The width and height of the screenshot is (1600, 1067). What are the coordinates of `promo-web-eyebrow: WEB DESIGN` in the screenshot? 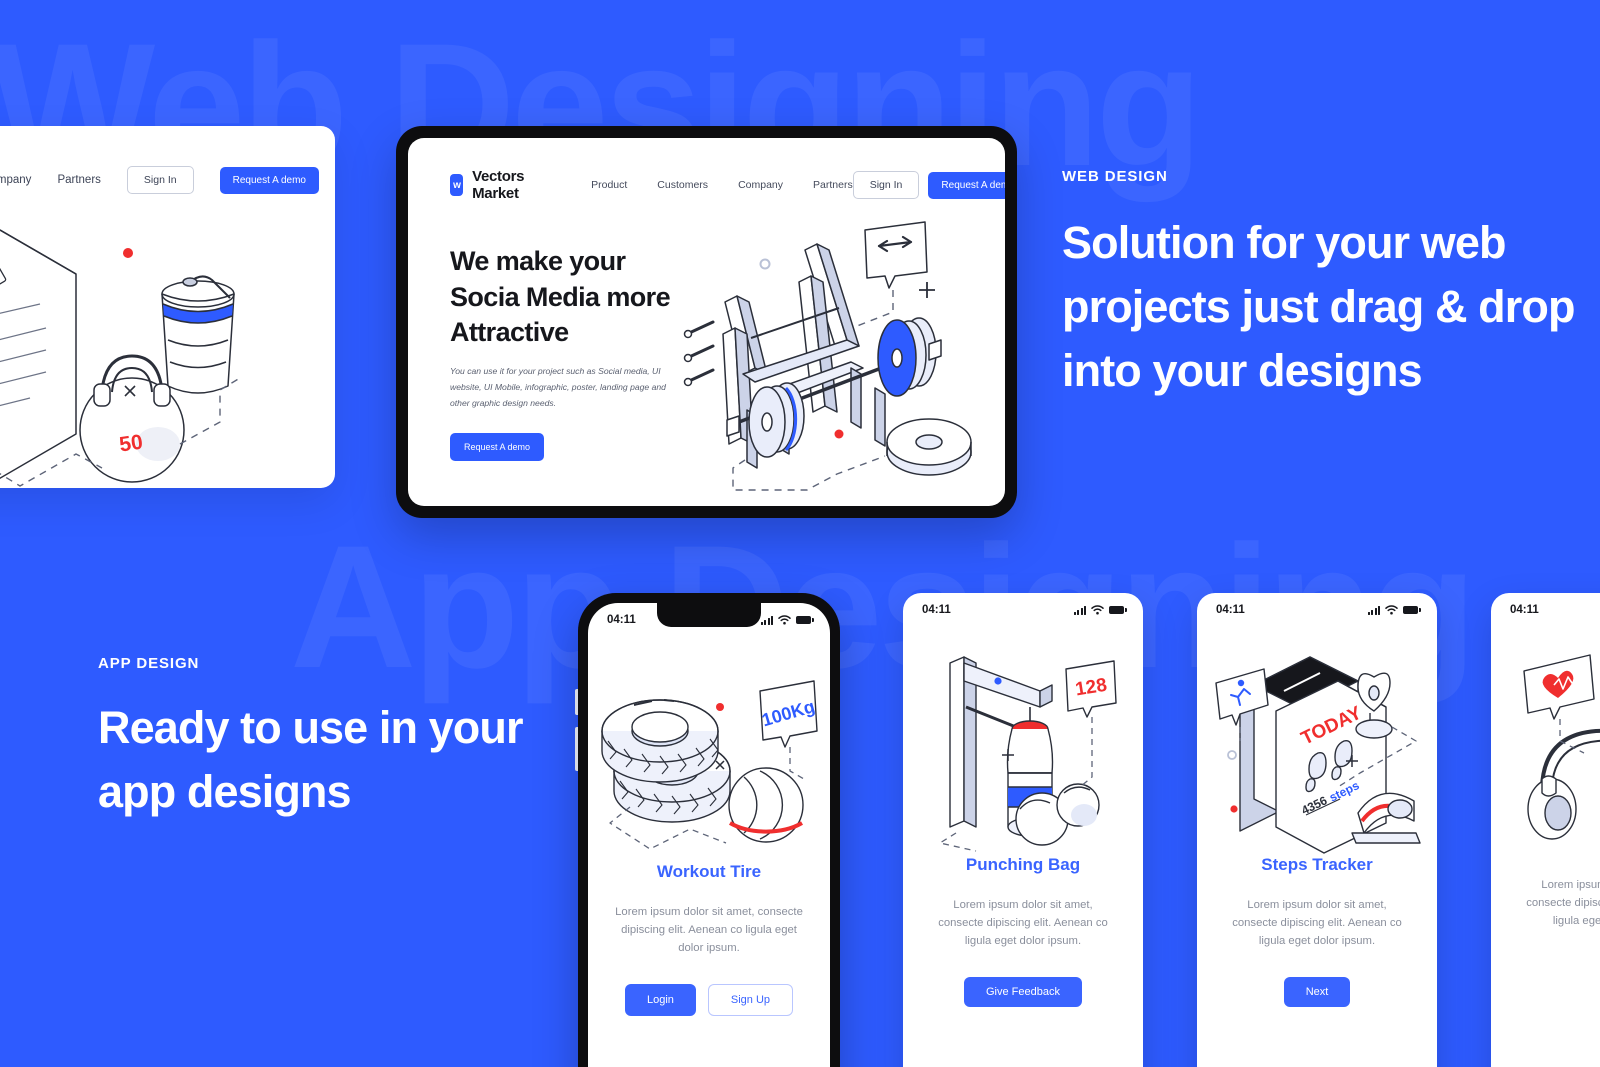 It's located at (1115, 176).